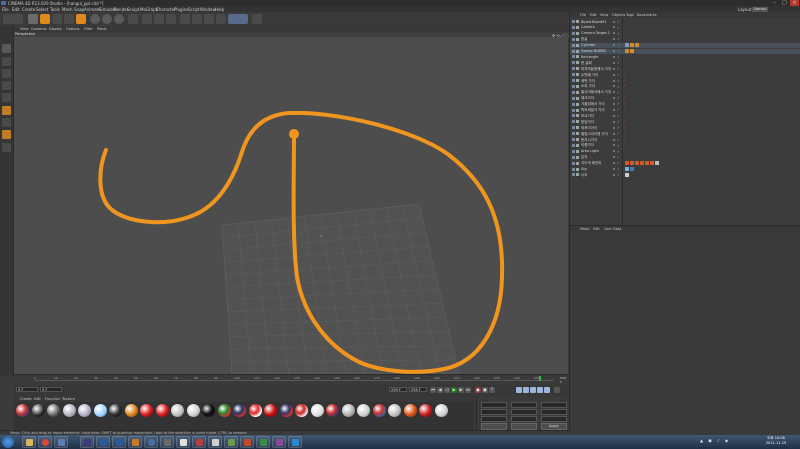 The height and width of the screenshot is (449, 800). I want to click on om-menu-file: File, so click(583, 15).